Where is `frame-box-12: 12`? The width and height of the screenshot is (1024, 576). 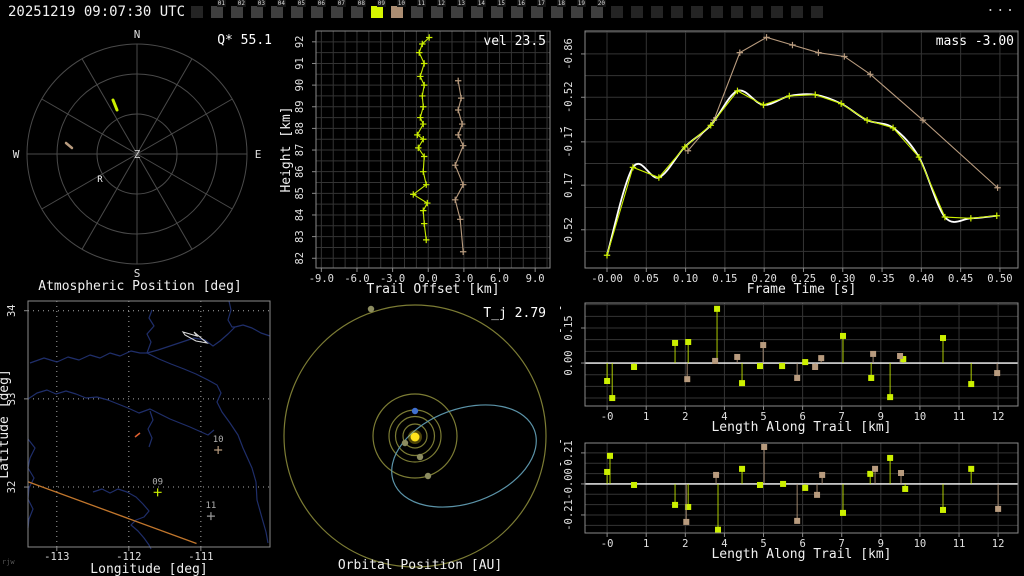 frame-box-12: 12 is located at coordinates (440, 12).